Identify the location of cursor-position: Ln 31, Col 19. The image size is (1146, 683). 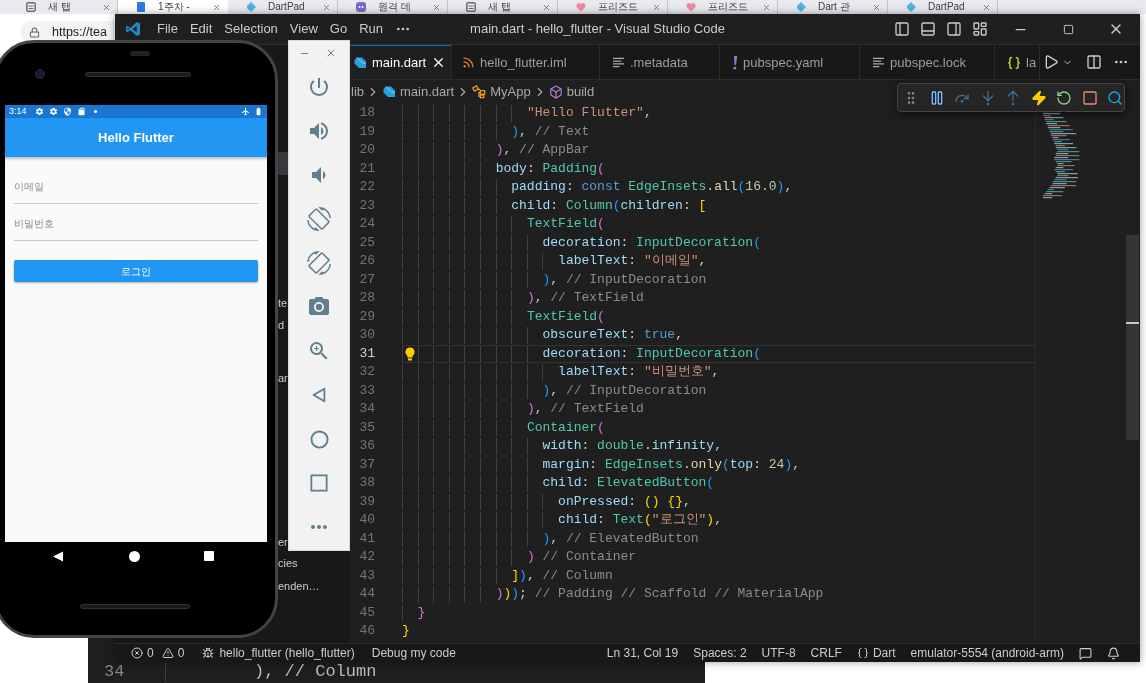
(642, 653).